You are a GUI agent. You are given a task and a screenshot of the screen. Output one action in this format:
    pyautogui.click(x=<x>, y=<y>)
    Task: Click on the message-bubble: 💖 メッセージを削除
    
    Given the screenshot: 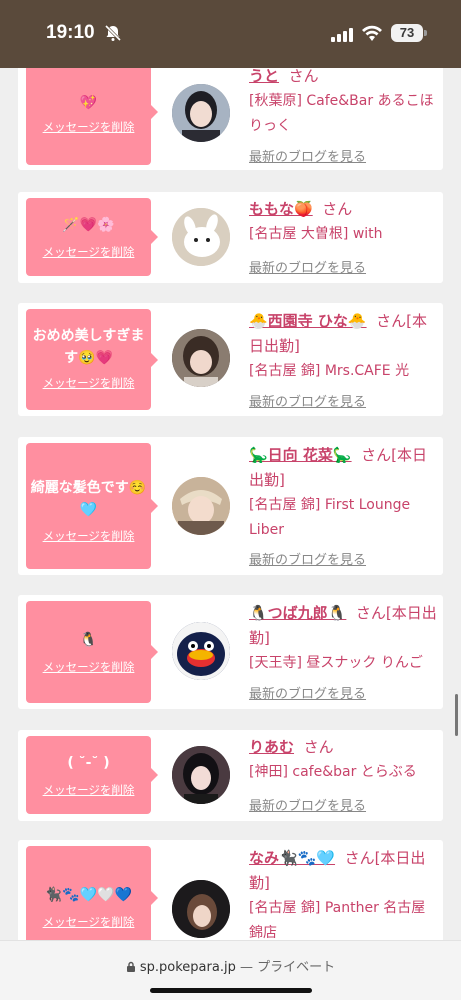 What is the action you would take?
    pyautogui.click(x=92, y=116)
    